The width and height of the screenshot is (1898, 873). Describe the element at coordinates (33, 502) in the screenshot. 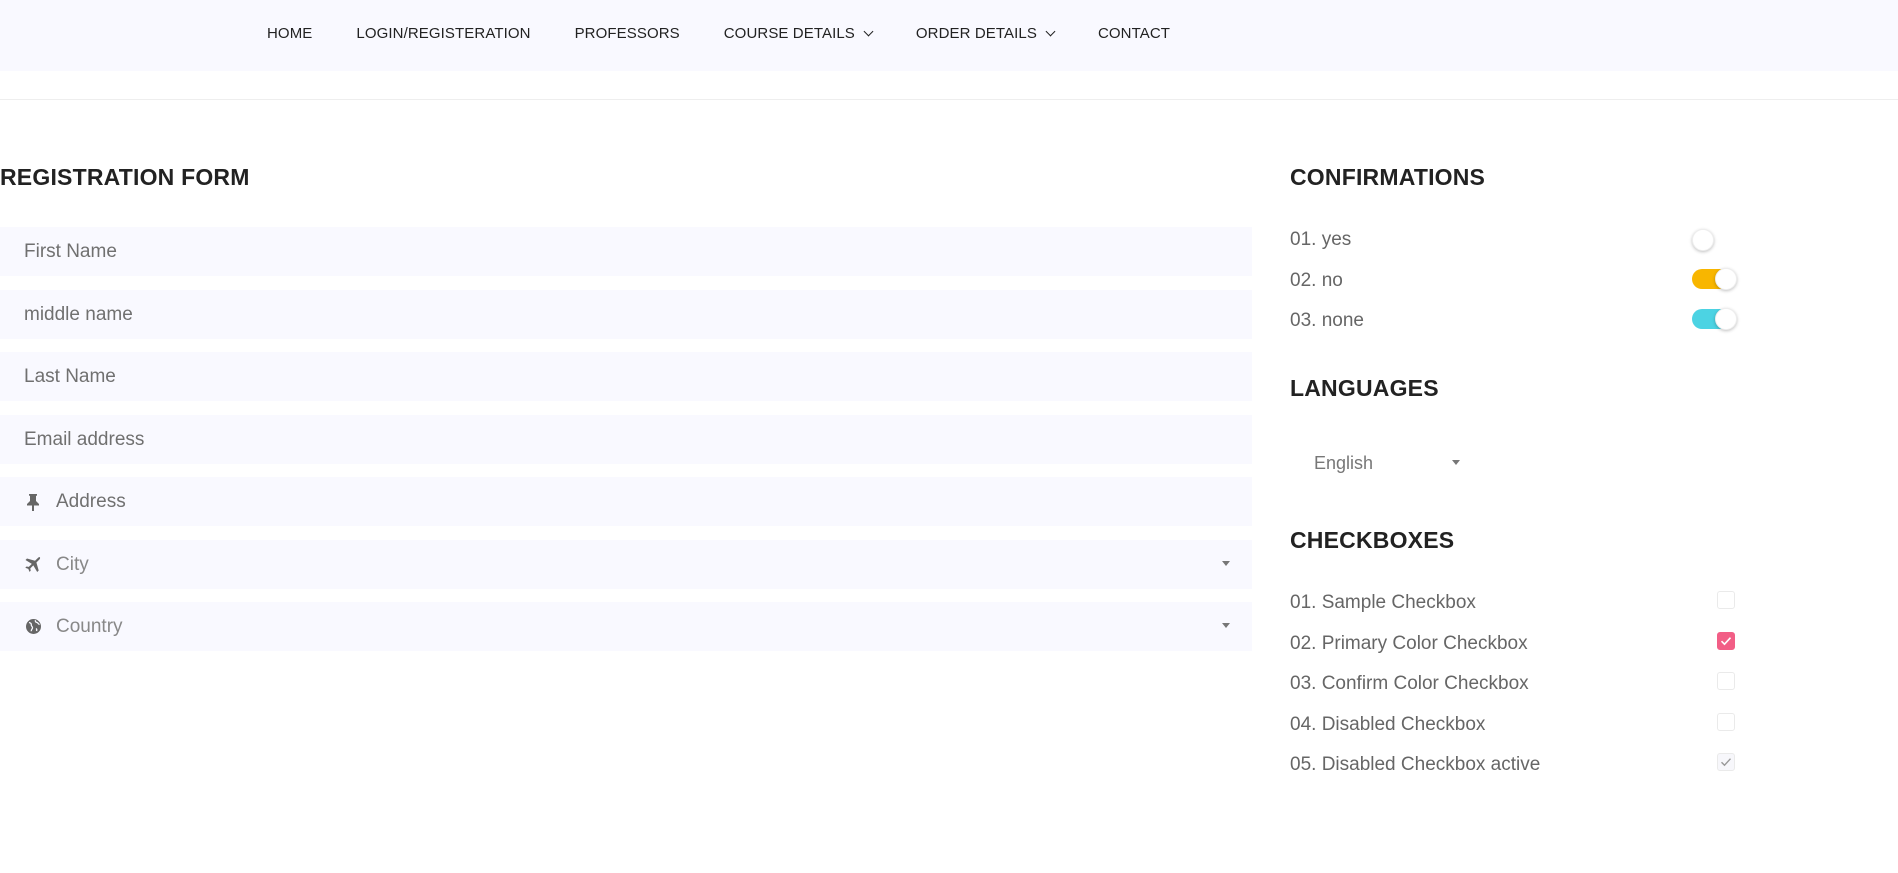

I see `pushpin-icon` at that location.